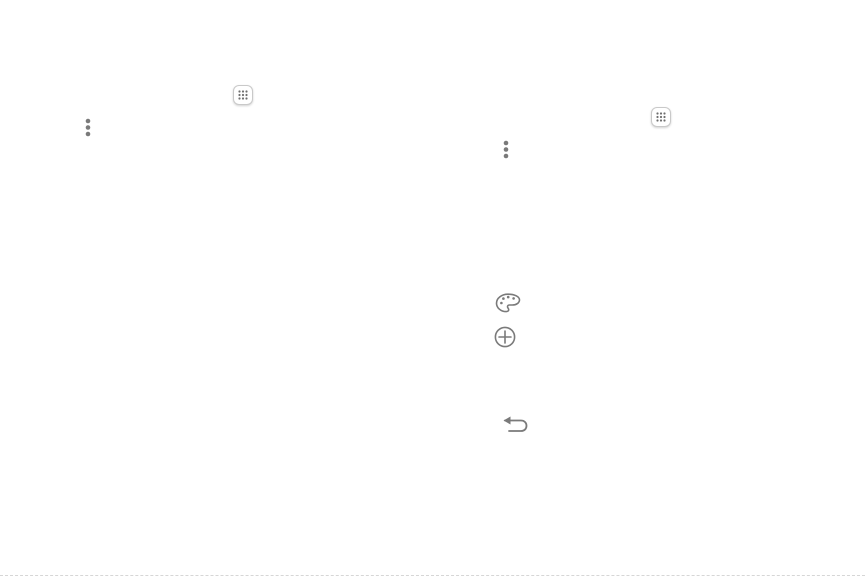 This screenshot has width=865, height=577. Describe the element at coordinates (505, 337) in the screenshot. I see `add-circle-icon` at that location.